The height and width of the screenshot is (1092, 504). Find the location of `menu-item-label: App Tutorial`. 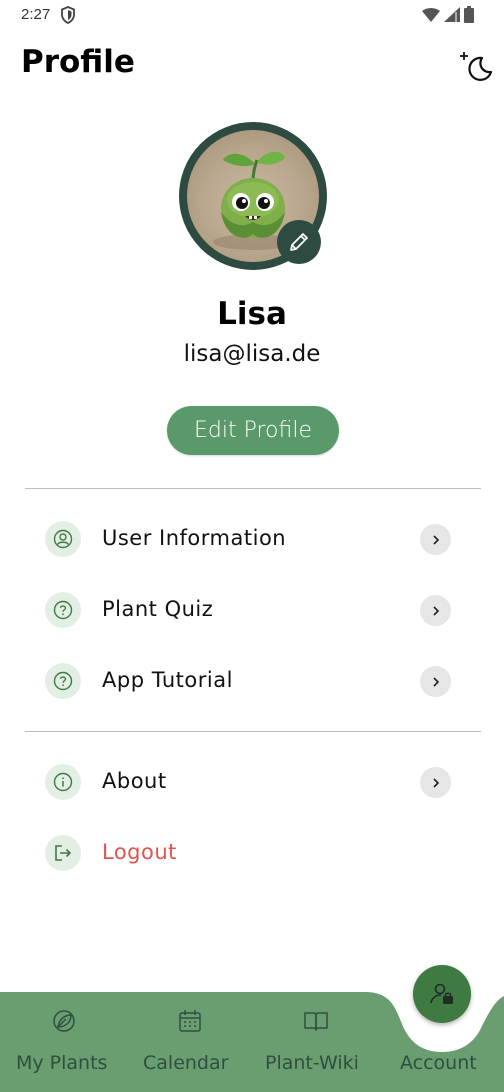

menu-item-label: App Tutorial is located at coordinates (167, 680).